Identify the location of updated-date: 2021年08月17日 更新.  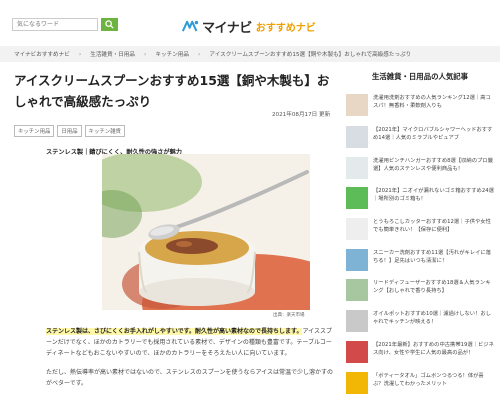
(301, 115).